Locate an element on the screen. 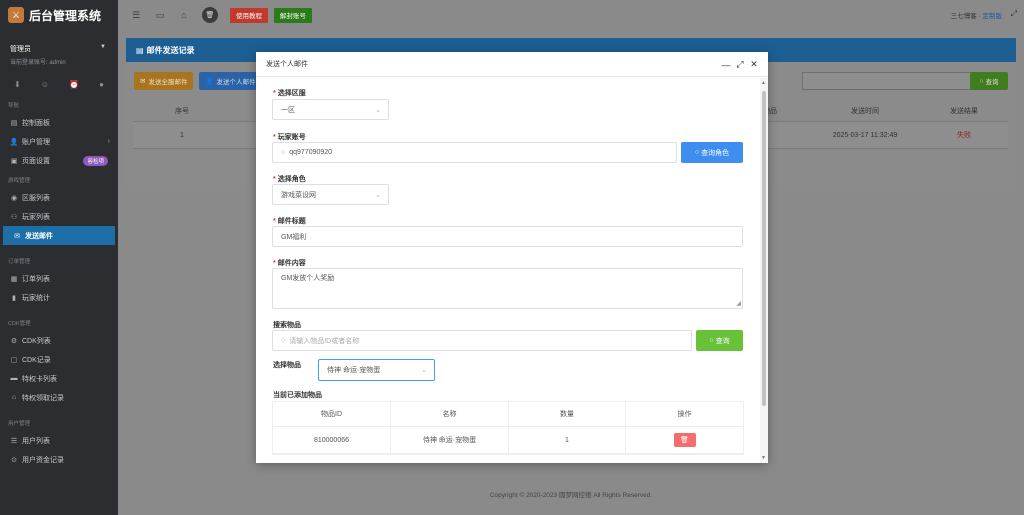  player-account-input: ○ qq977090920 is located at coordinates (474, 152).